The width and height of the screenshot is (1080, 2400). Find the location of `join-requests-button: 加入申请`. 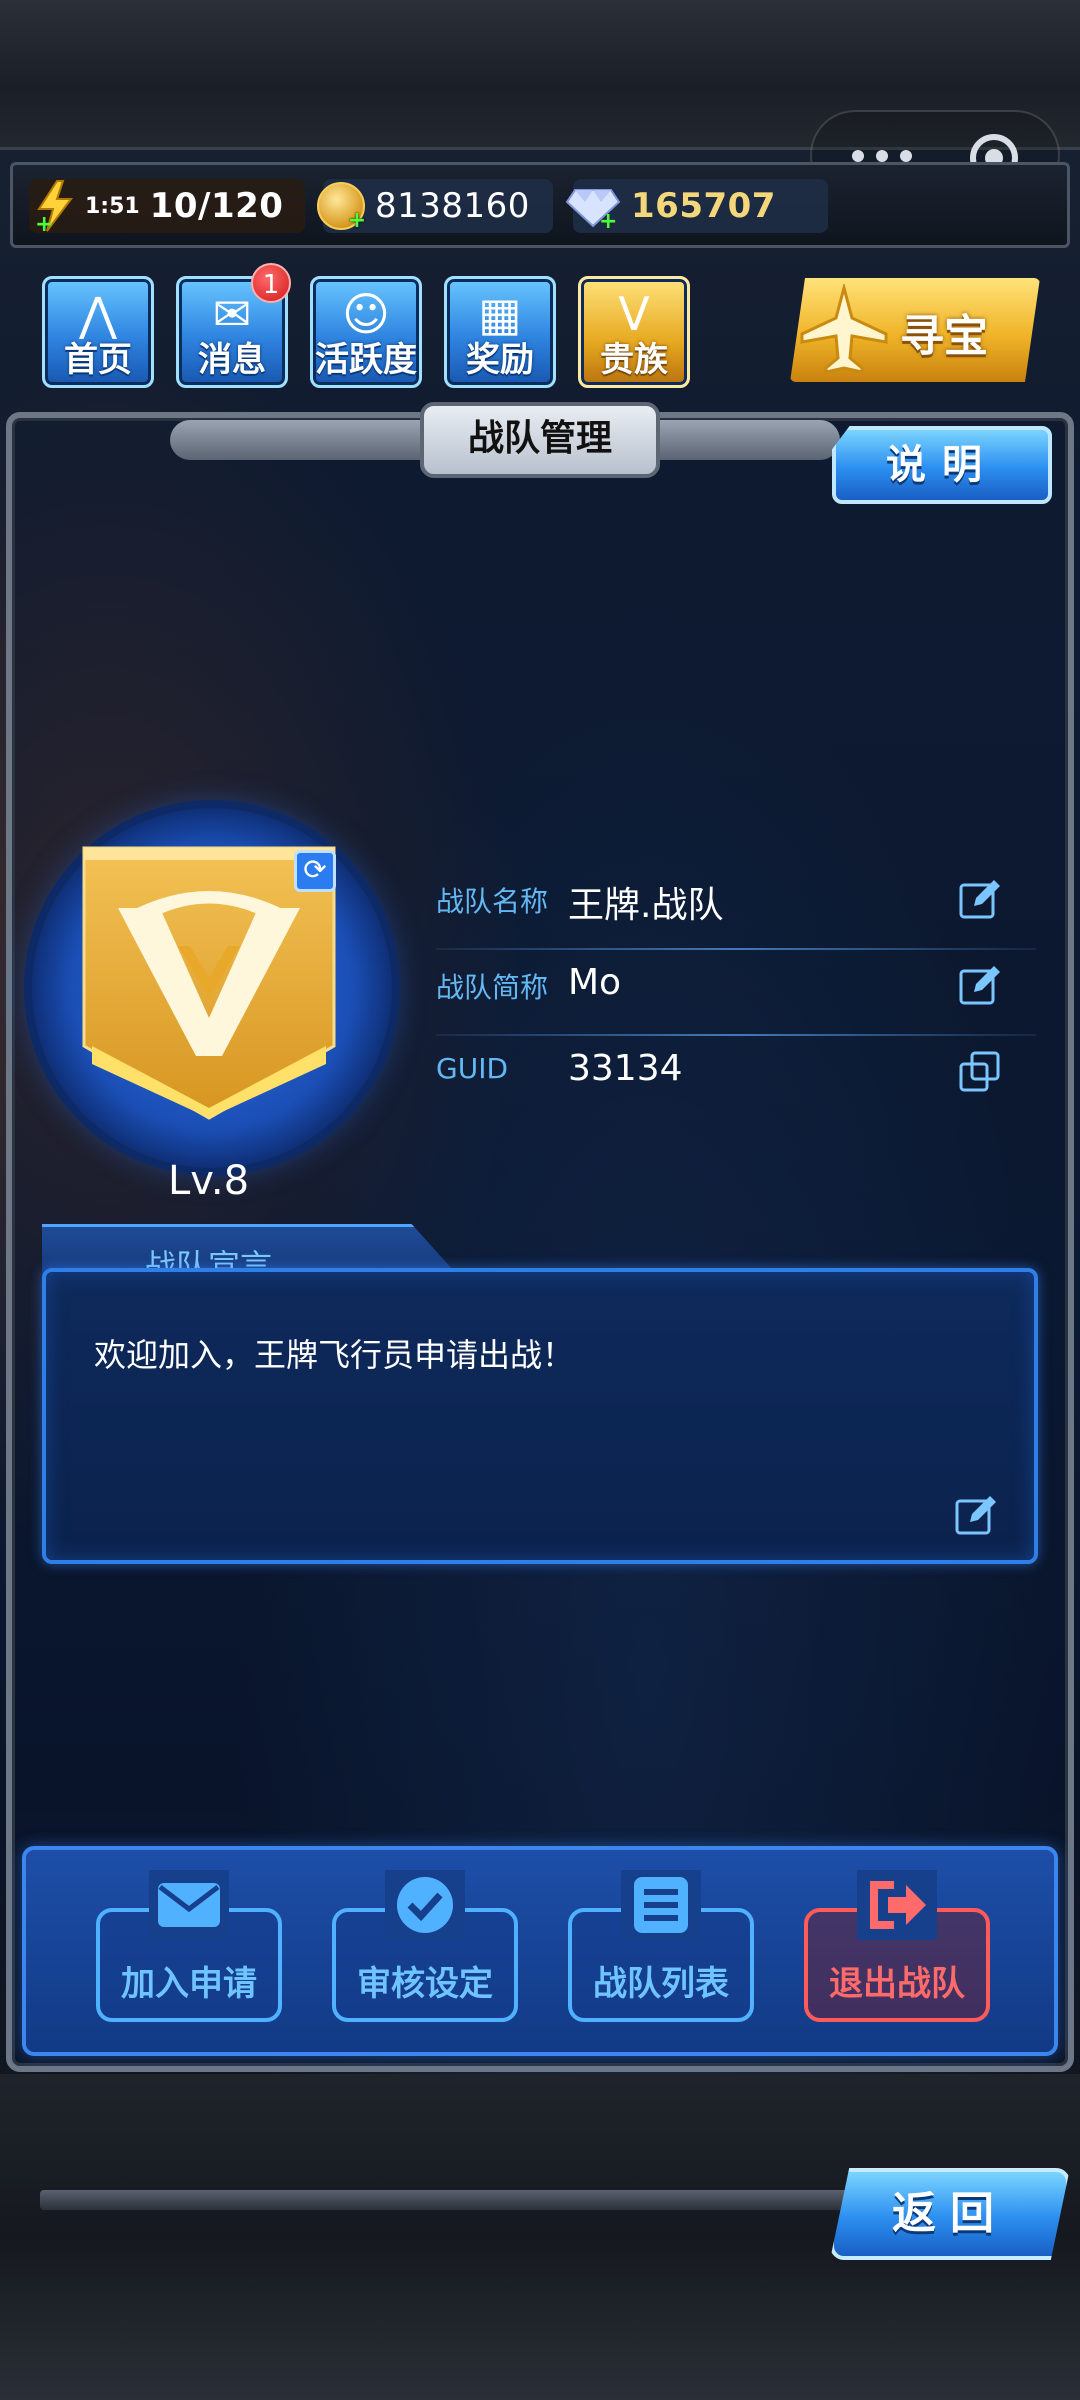

join-requests-button: 加入申请 is located at coordinates (189, 1946).